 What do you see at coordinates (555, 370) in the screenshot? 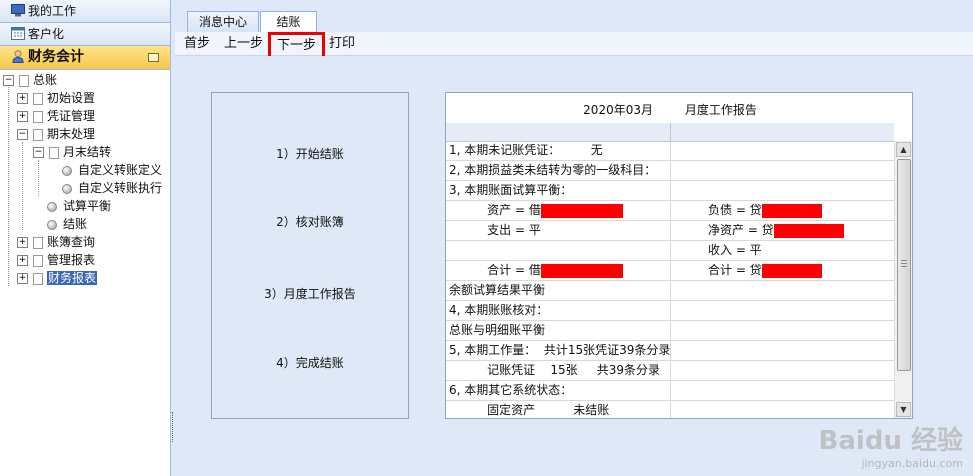
I see `report-cell-left: 记账凭证 15张 共39条分录` at bounding box center [555, 370].